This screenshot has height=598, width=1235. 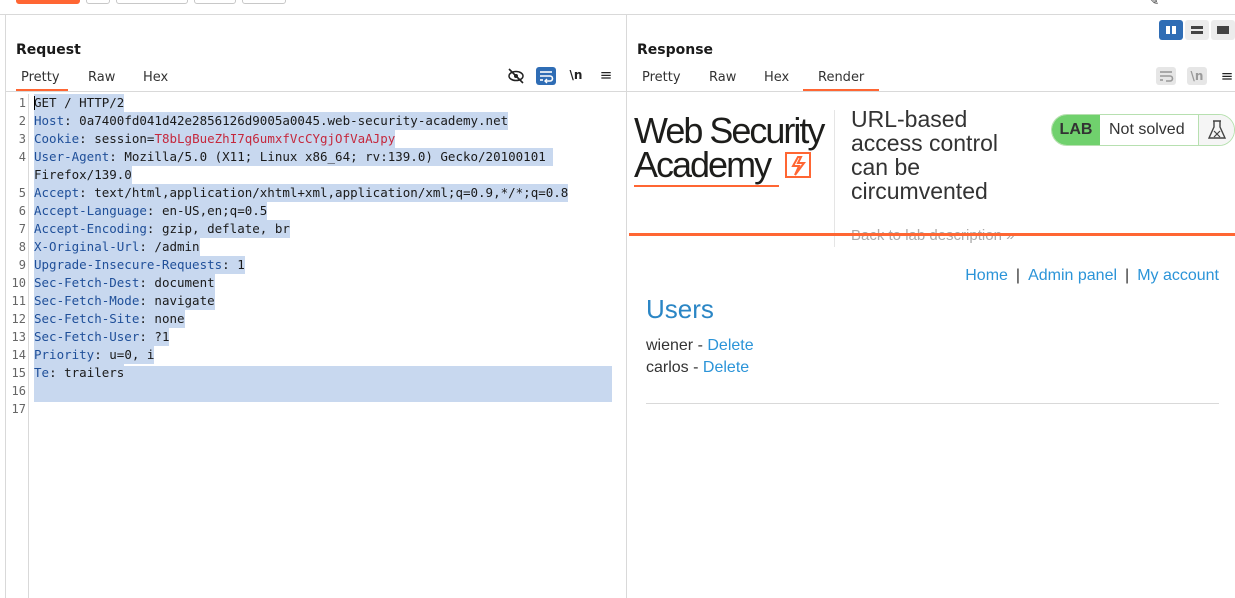 I want to click on tab-request-hex: Hex, so click(x=155, y=77).